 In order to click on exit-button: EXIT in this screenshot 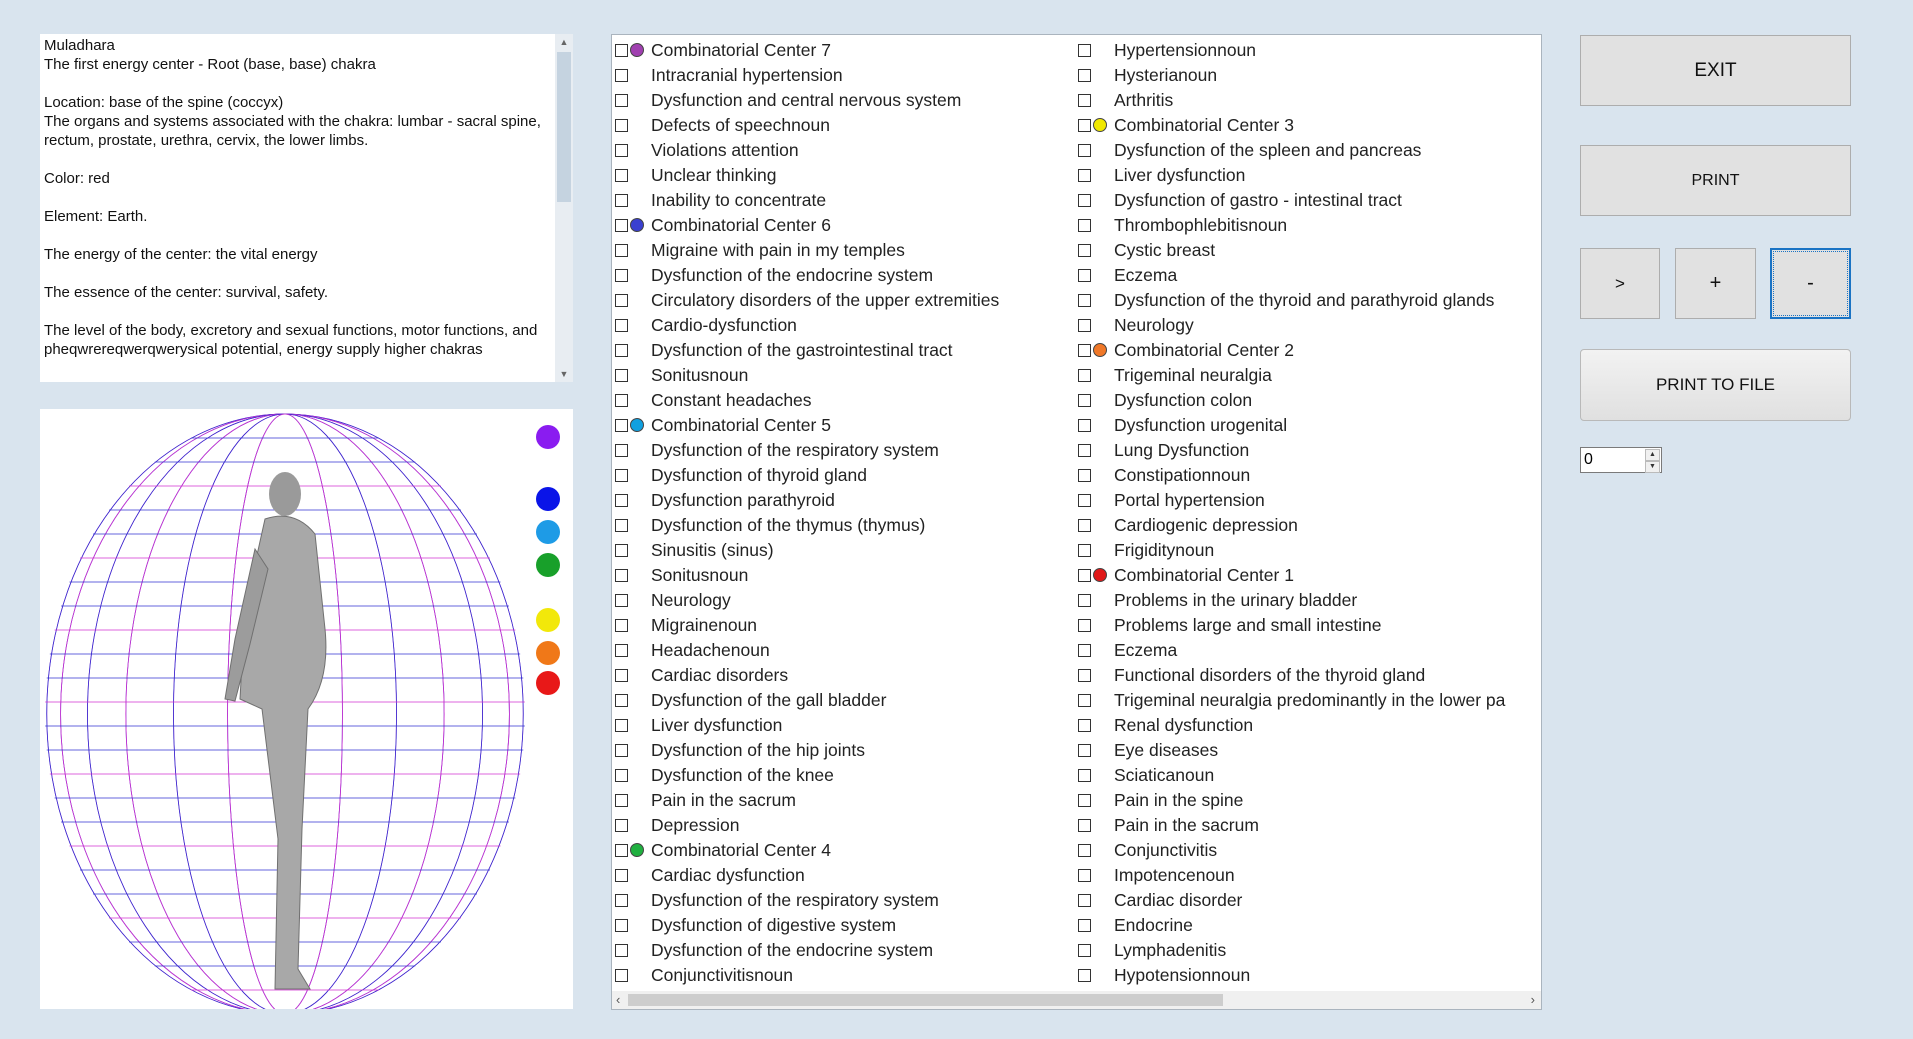, I will do `click(1715, 70)`.